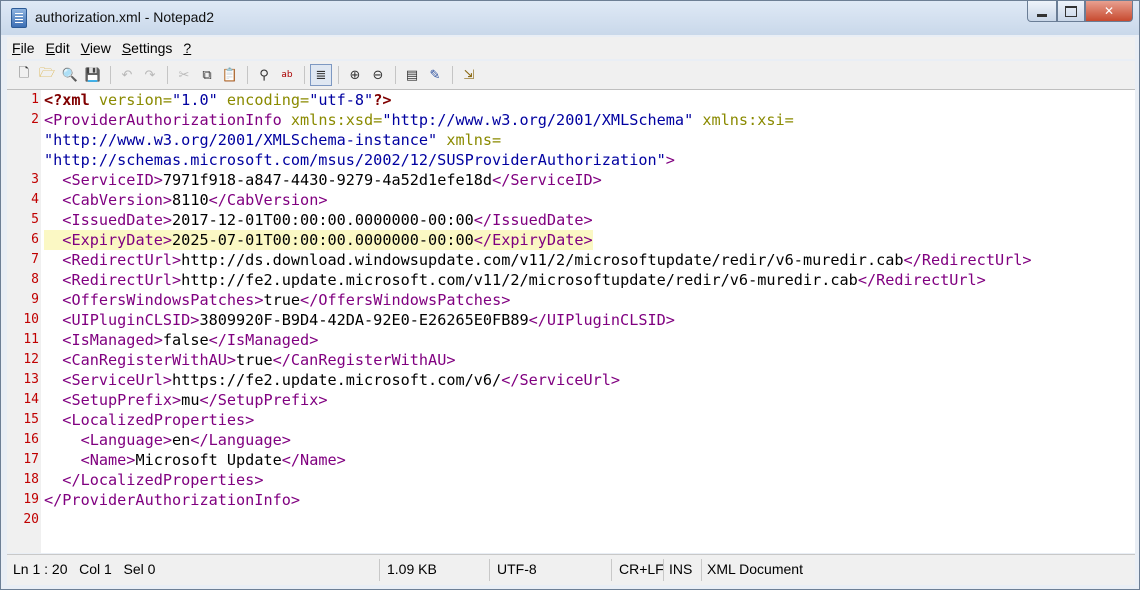 Image resolution: width=1140 pixels, height=590 pixels. Describe the element at coordinates (190, 400) in the screenshot. I see `code-token-val: mu` at that location.